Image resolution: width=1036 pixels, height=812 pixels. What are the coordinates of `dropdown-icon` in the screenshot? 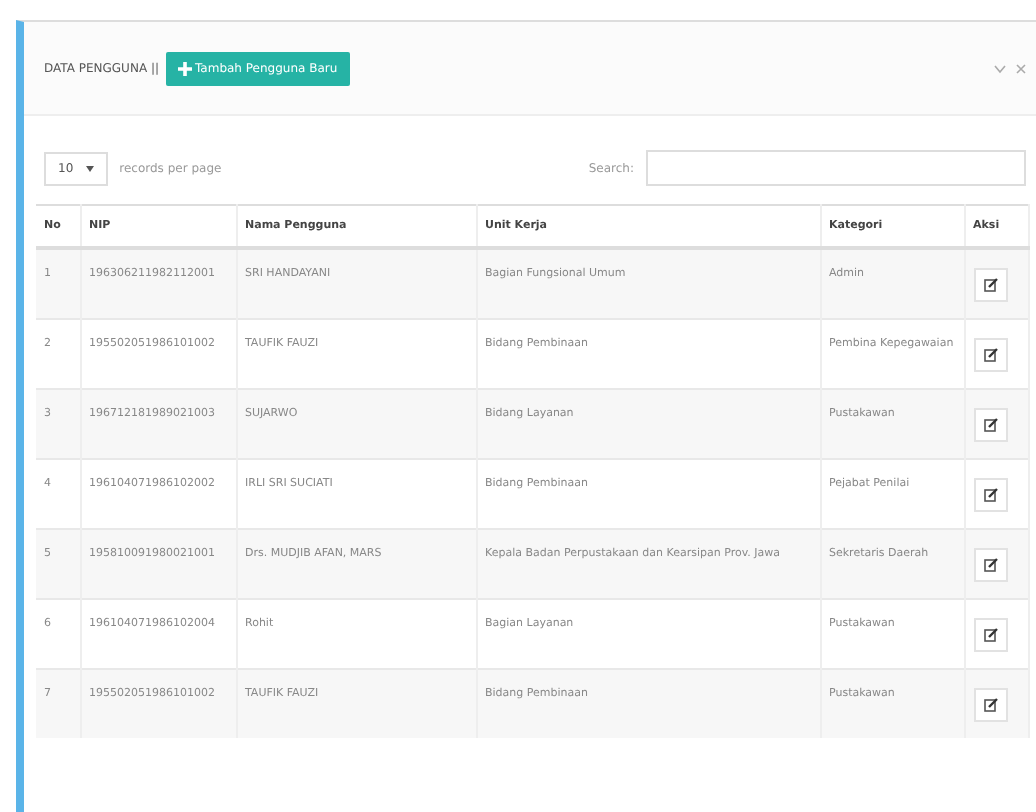 It's located at (89, 168).